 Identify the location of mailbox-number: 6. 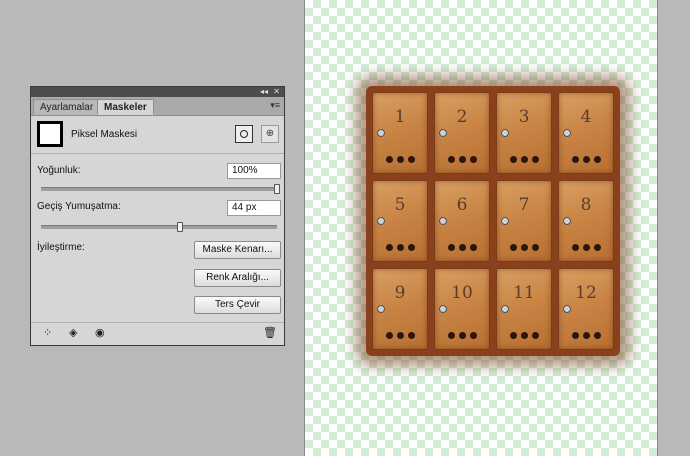
(462, 205).